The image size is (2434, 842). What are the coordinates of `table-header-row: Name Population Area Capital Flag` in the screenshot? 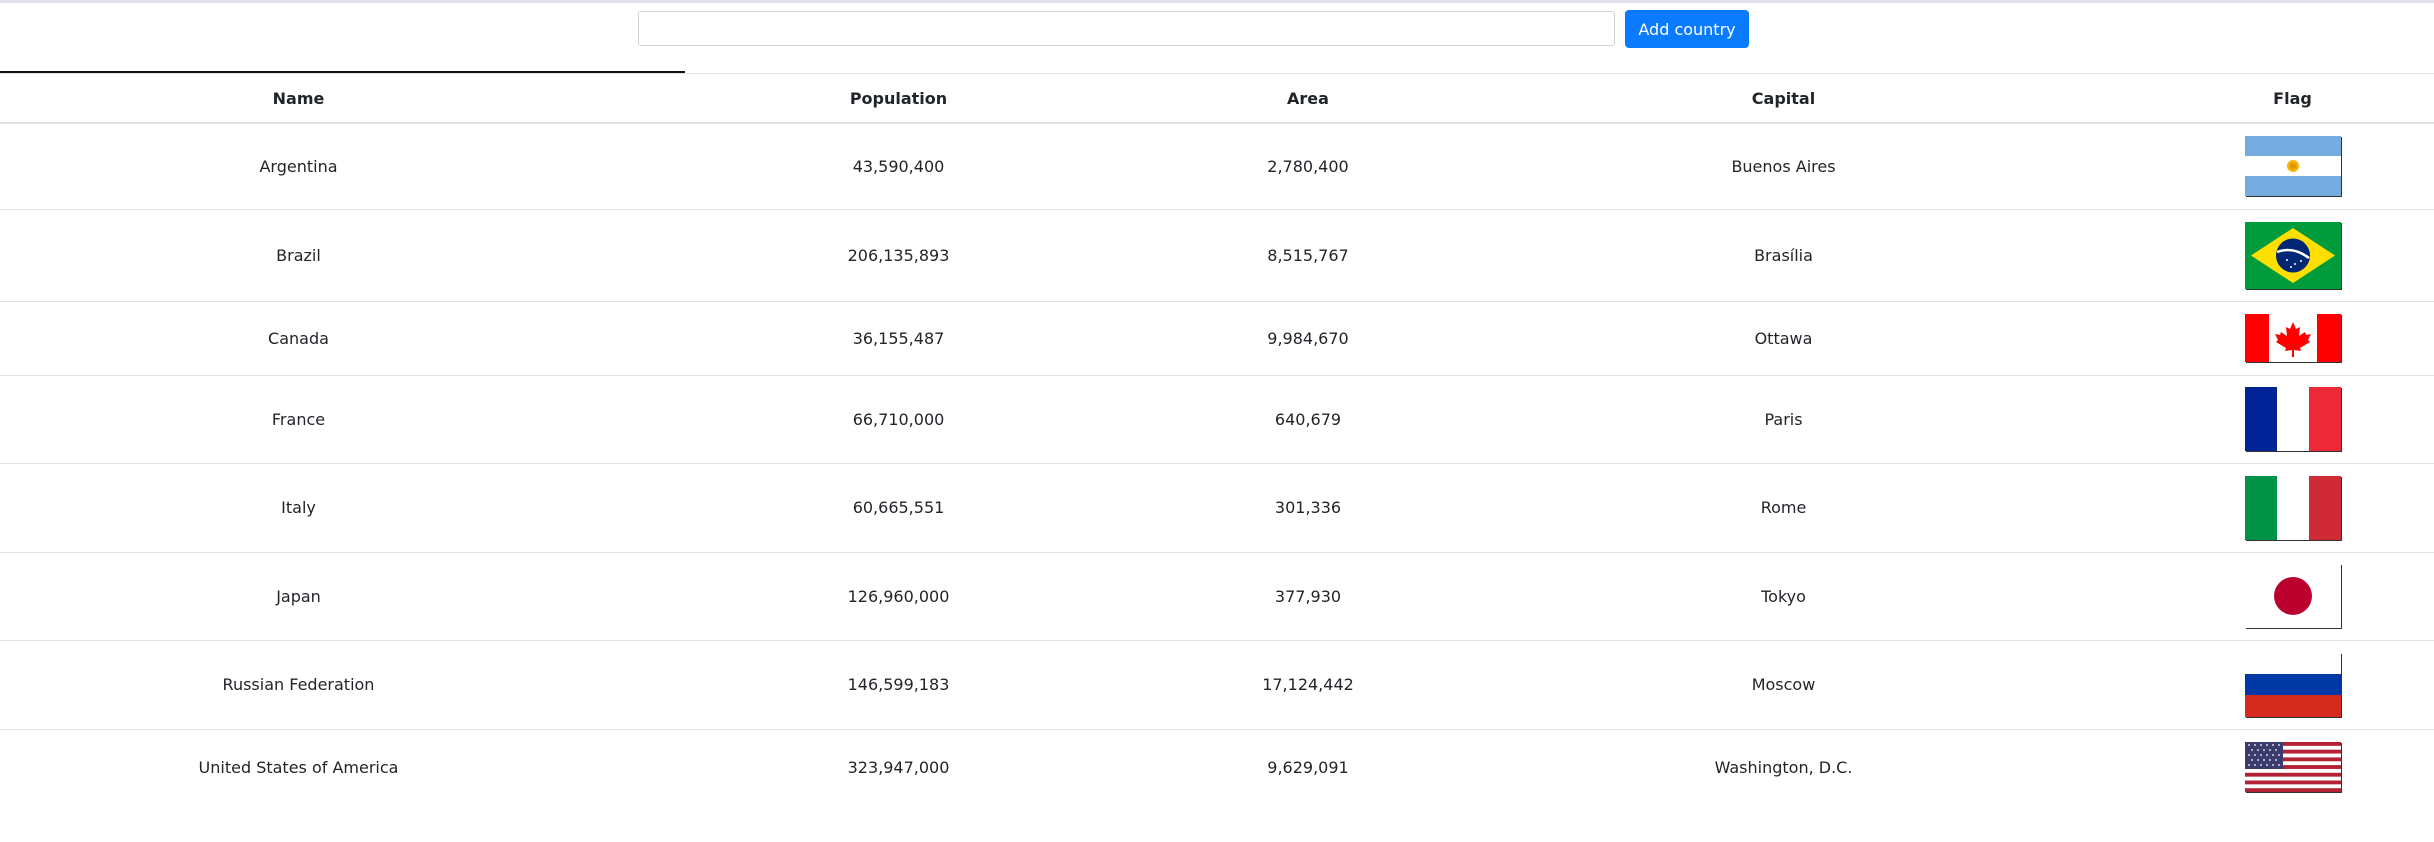 It's located at (1217, 98).